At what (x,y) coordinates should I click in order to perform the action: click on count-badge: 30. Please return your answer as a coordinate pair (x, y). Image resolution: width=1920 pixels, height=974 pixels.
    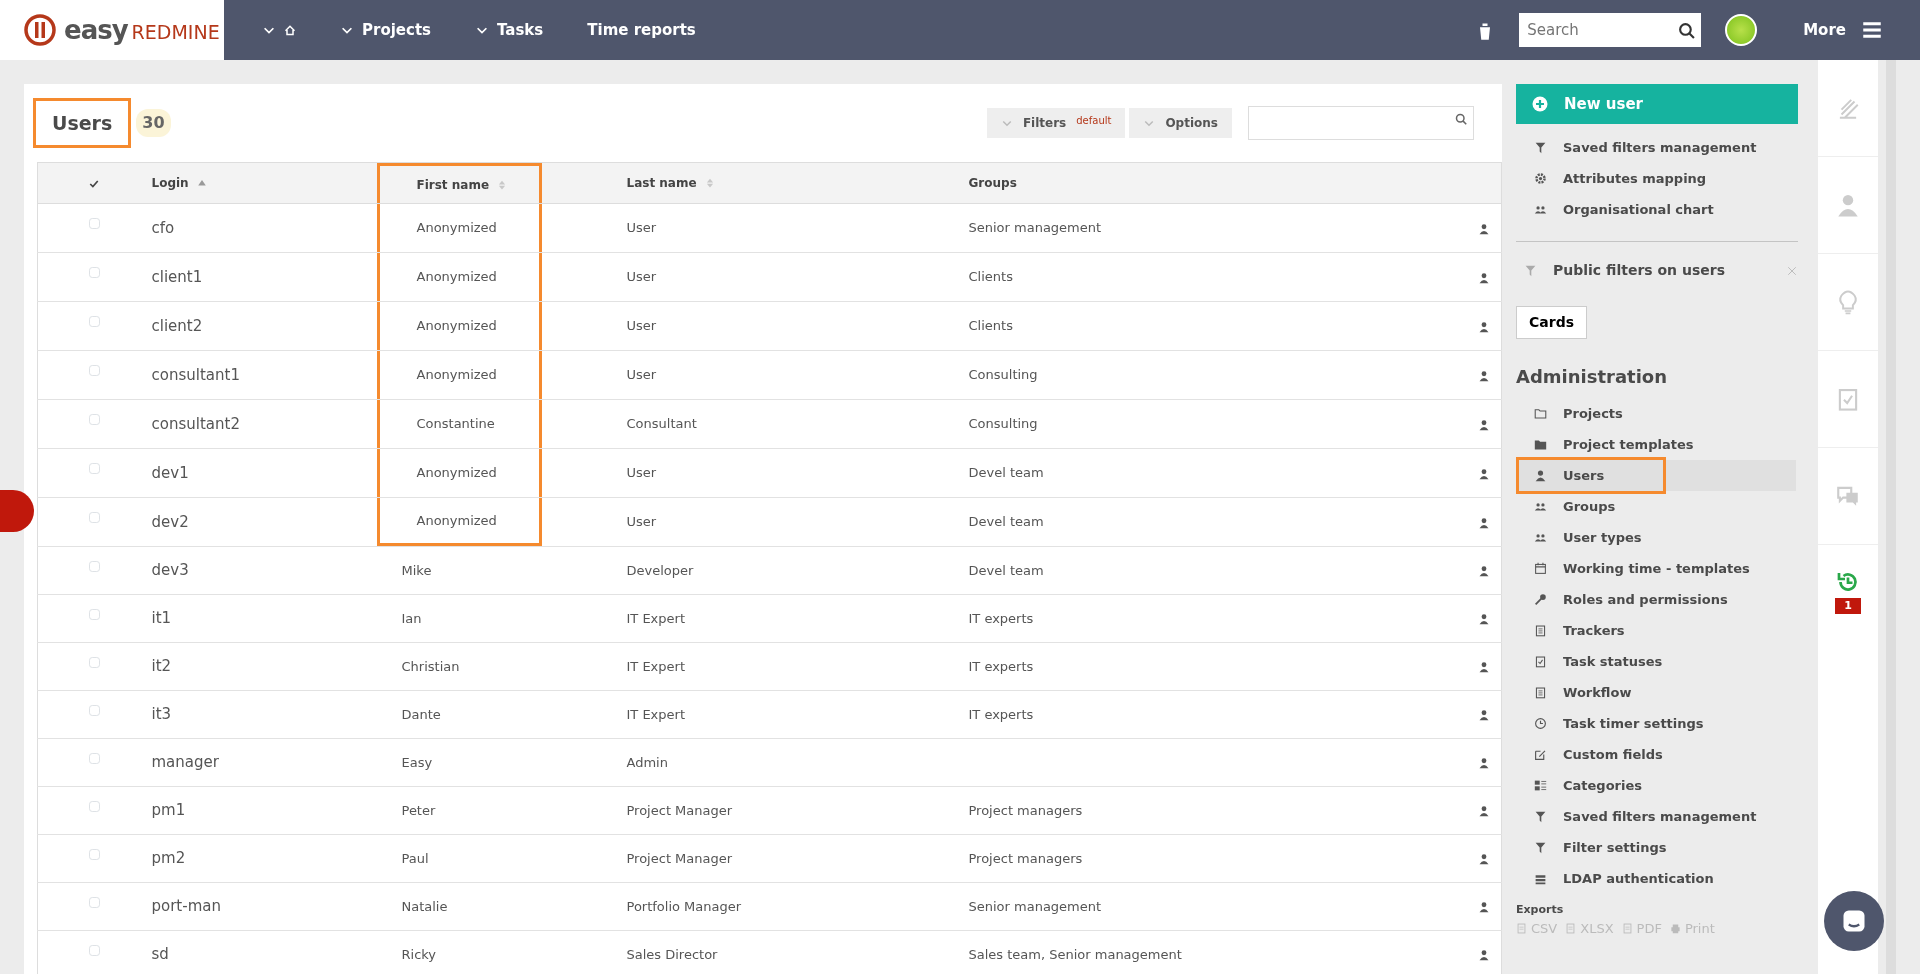
    Looking at the image, I should click on (153, 123).